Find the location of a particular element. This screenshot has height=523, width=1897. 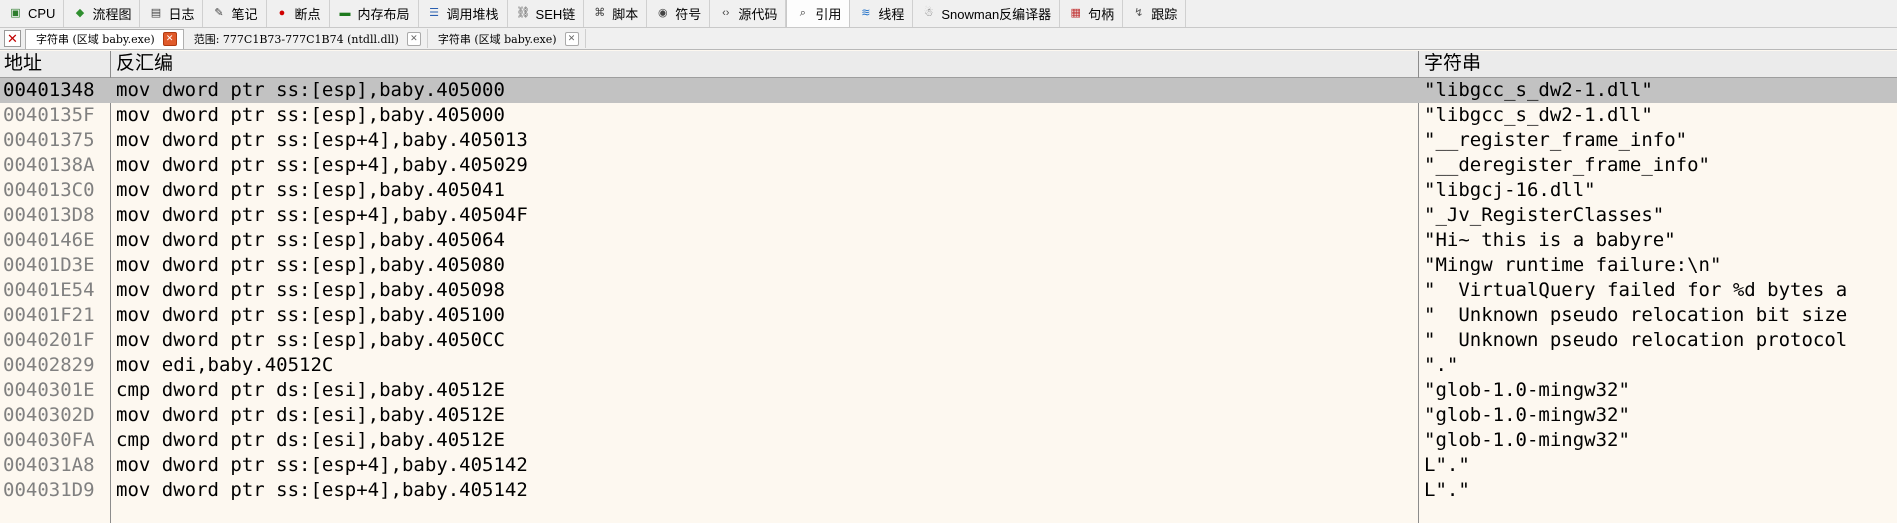

address-cell: 00401348 is located at coordinates (49, 90).